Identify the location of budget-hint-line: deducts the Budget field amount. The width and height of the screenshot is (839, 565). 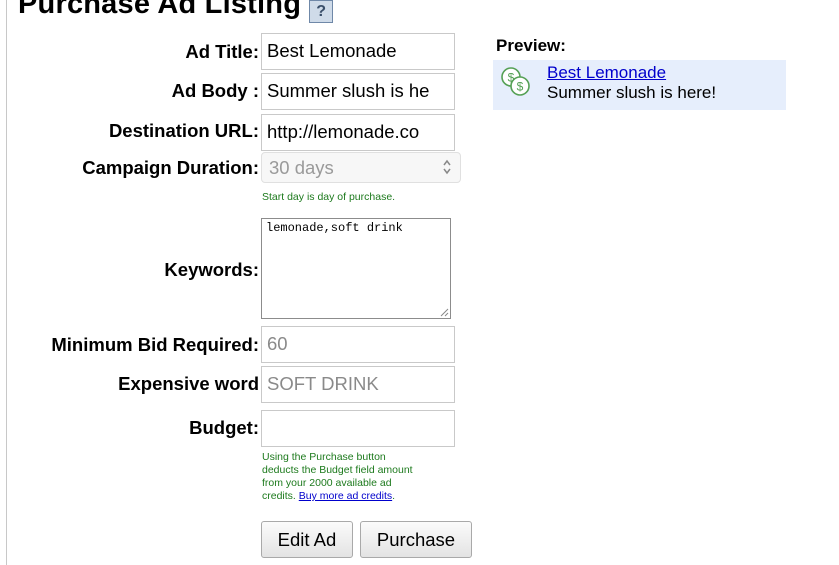
(337, 470).